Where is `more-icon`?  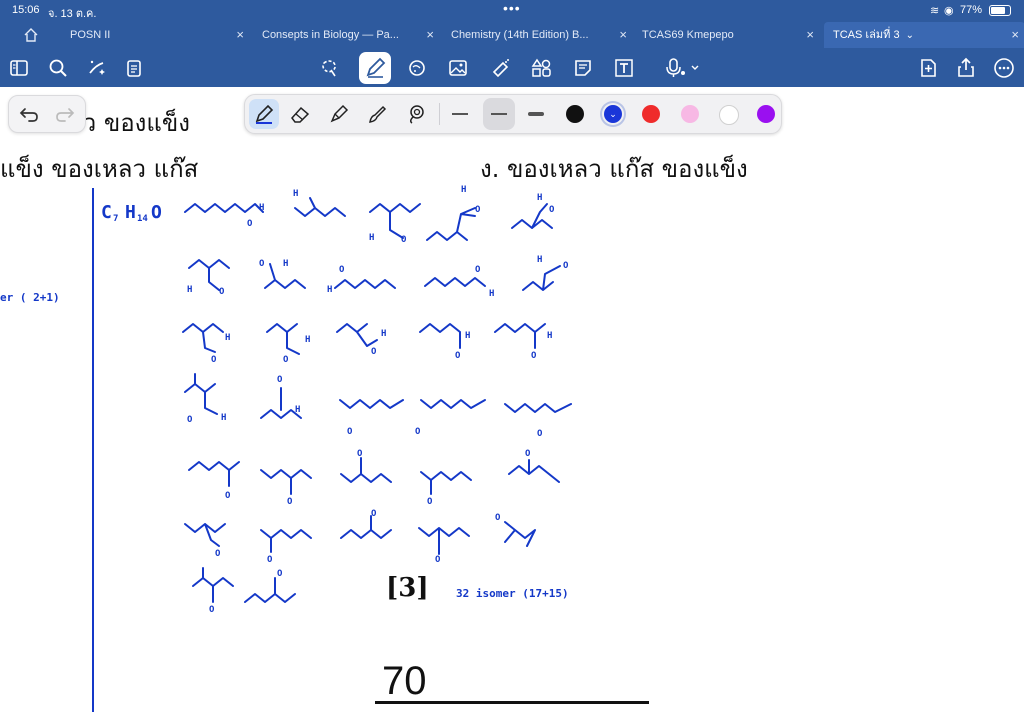
more-icon is located at coordinates (1004, 68).